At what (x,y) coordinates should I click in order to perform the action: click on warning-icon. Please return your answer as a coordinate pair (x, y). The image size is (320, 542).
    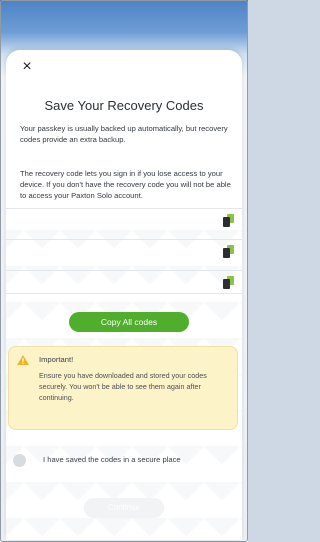
    Looking at the image, I should click on (23, 360).